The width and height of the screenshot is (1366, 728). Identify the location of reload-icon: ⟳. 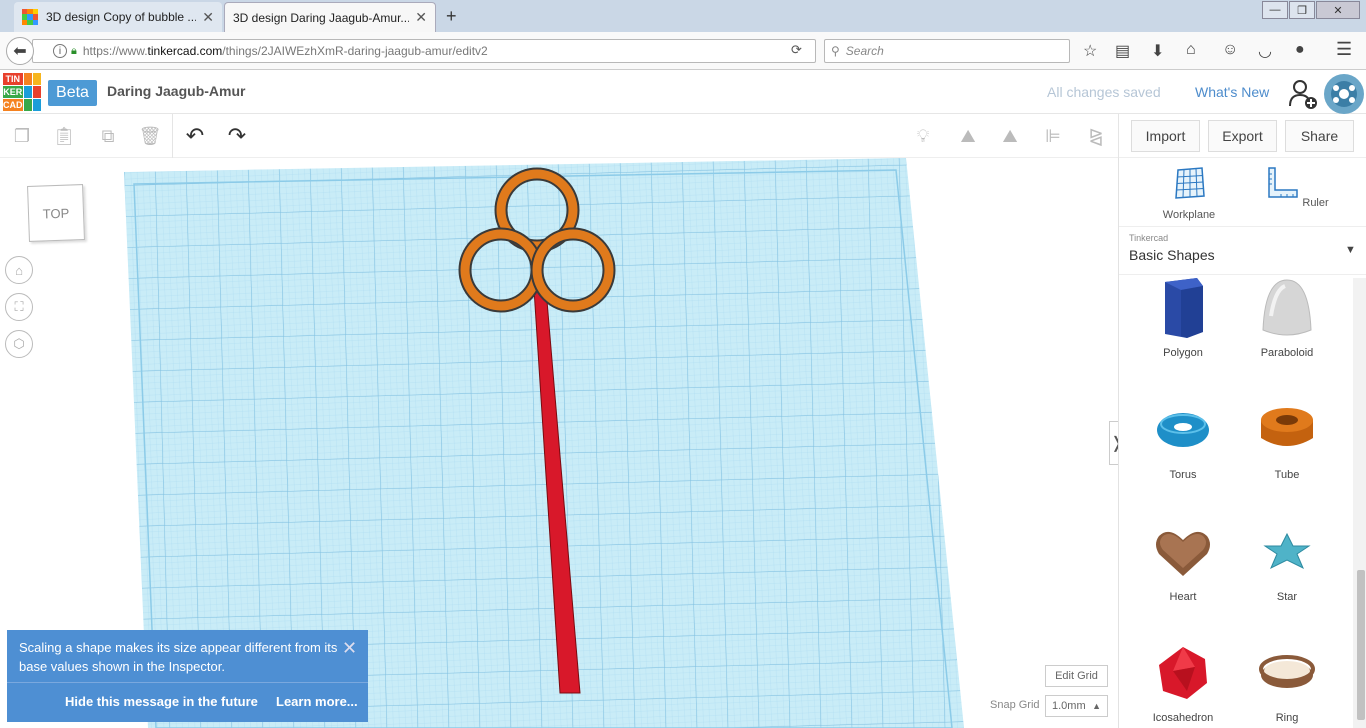
(796, 50).